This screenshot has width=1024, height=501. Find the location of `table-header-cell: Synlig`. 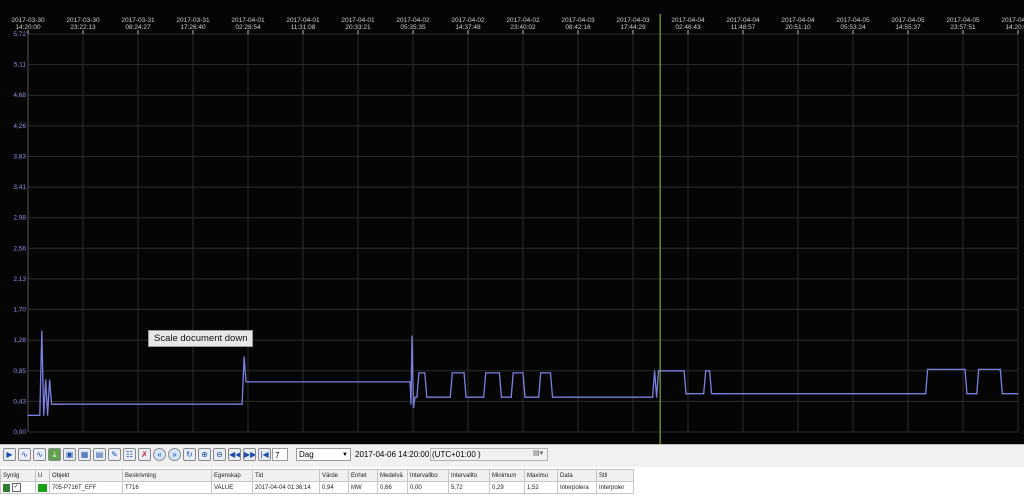

table-header-cell: Synlig is located at coordinates (18, 475).